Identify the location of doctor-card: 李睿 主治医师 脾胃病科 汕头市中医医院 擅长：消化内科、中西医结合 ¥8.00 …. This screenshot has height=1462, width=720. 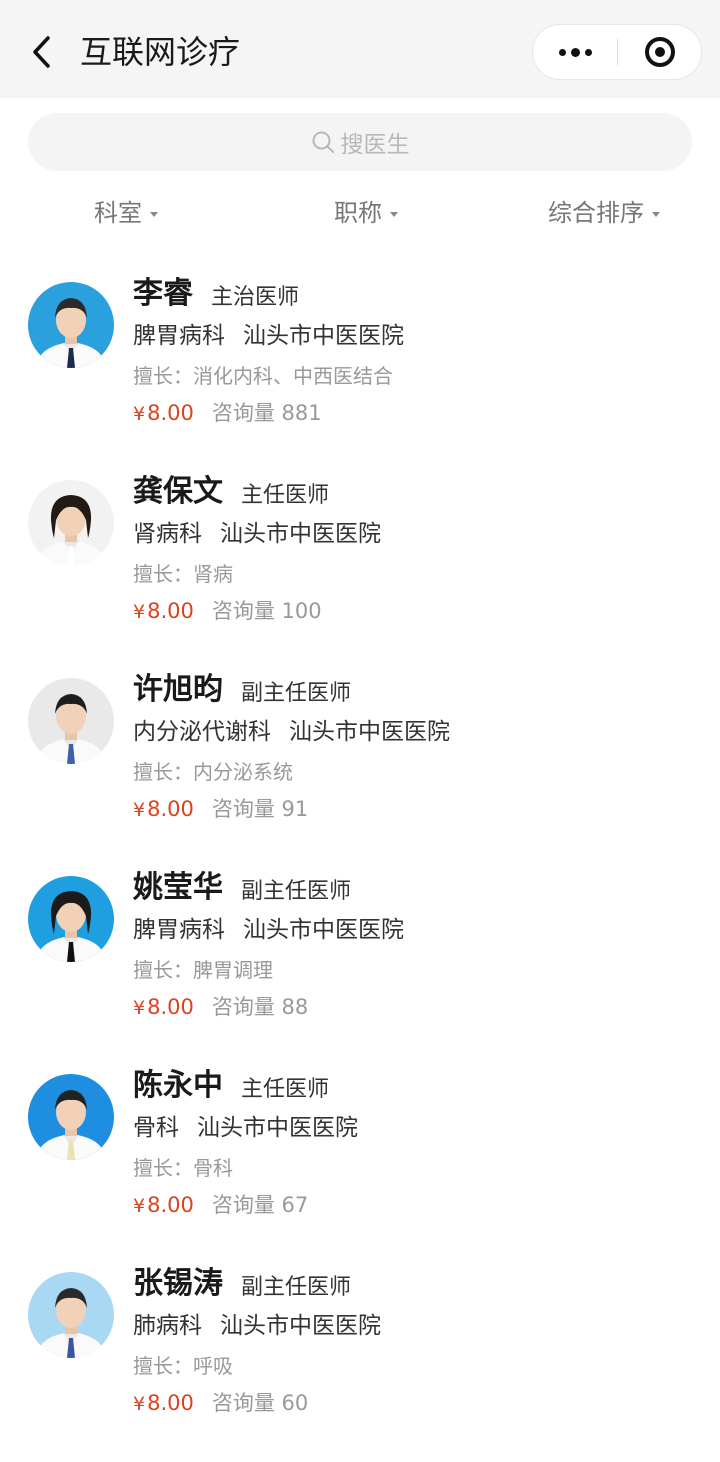
(360, 374).